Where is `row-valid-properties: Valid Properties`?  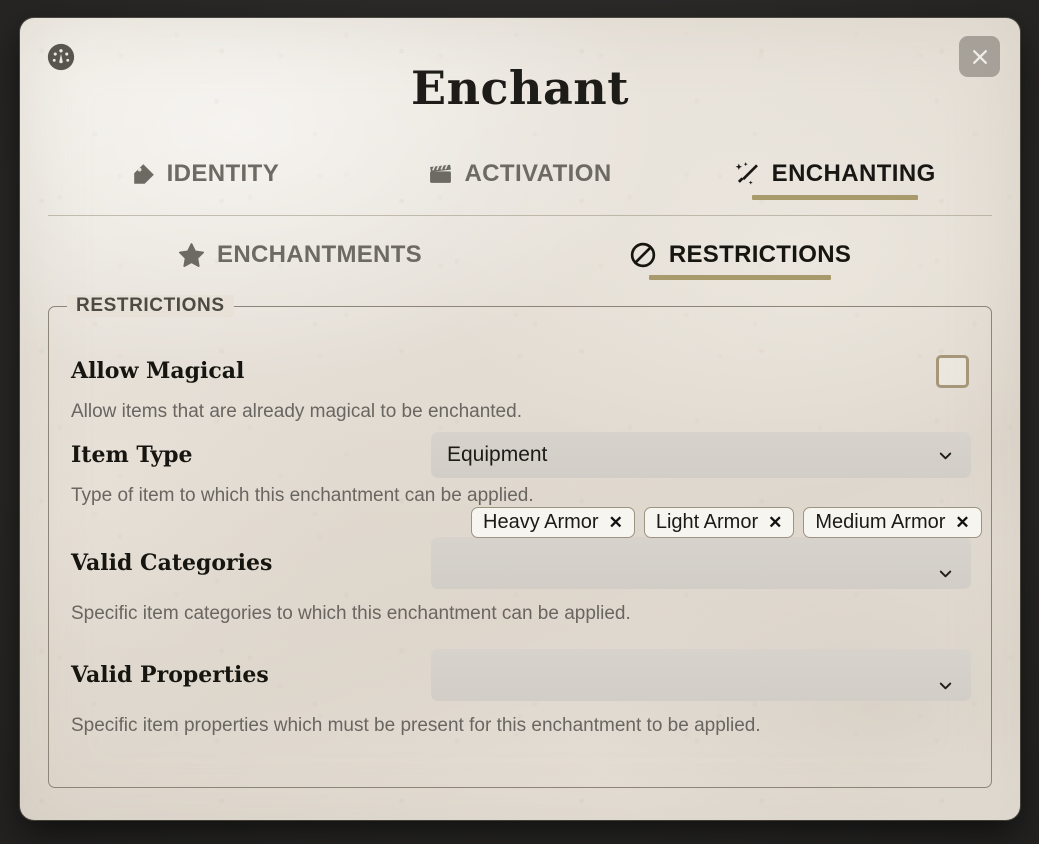 row-valid-properties: Valid Properties is located at coordinates (521, 675).